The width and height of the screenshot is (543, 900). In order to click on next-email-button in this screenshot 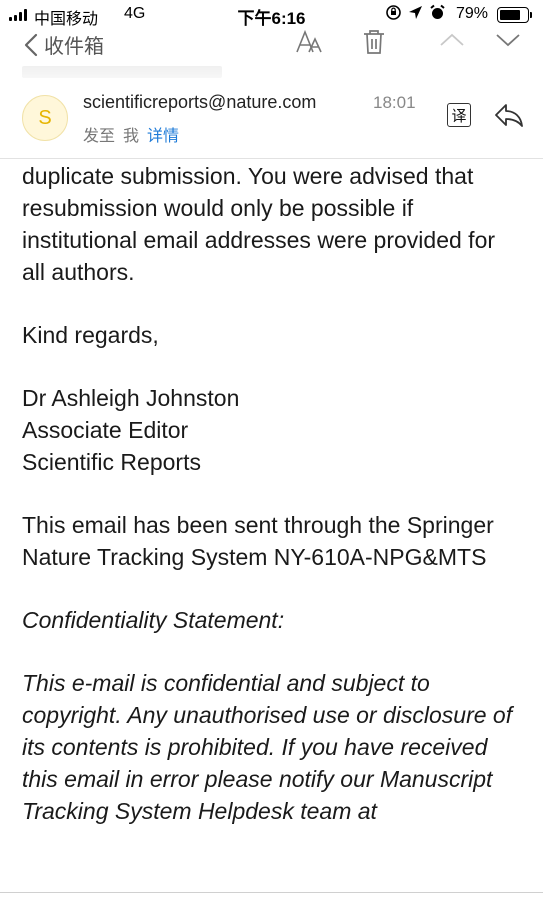, I will do `click(508, 42)`.